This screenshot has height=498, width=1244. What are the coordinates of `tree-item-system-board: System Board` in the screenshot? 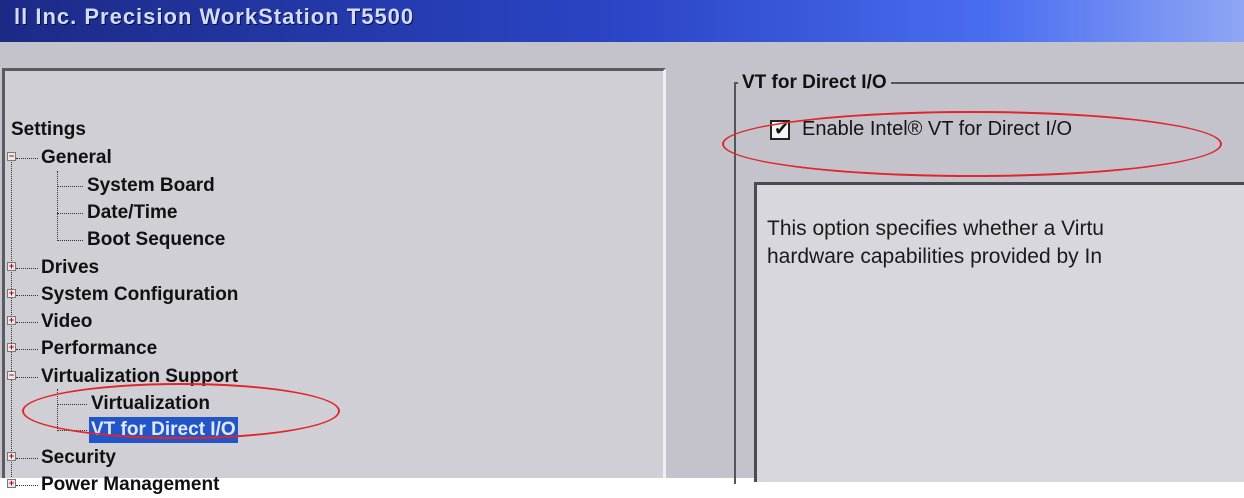 It's located at (330, 186).